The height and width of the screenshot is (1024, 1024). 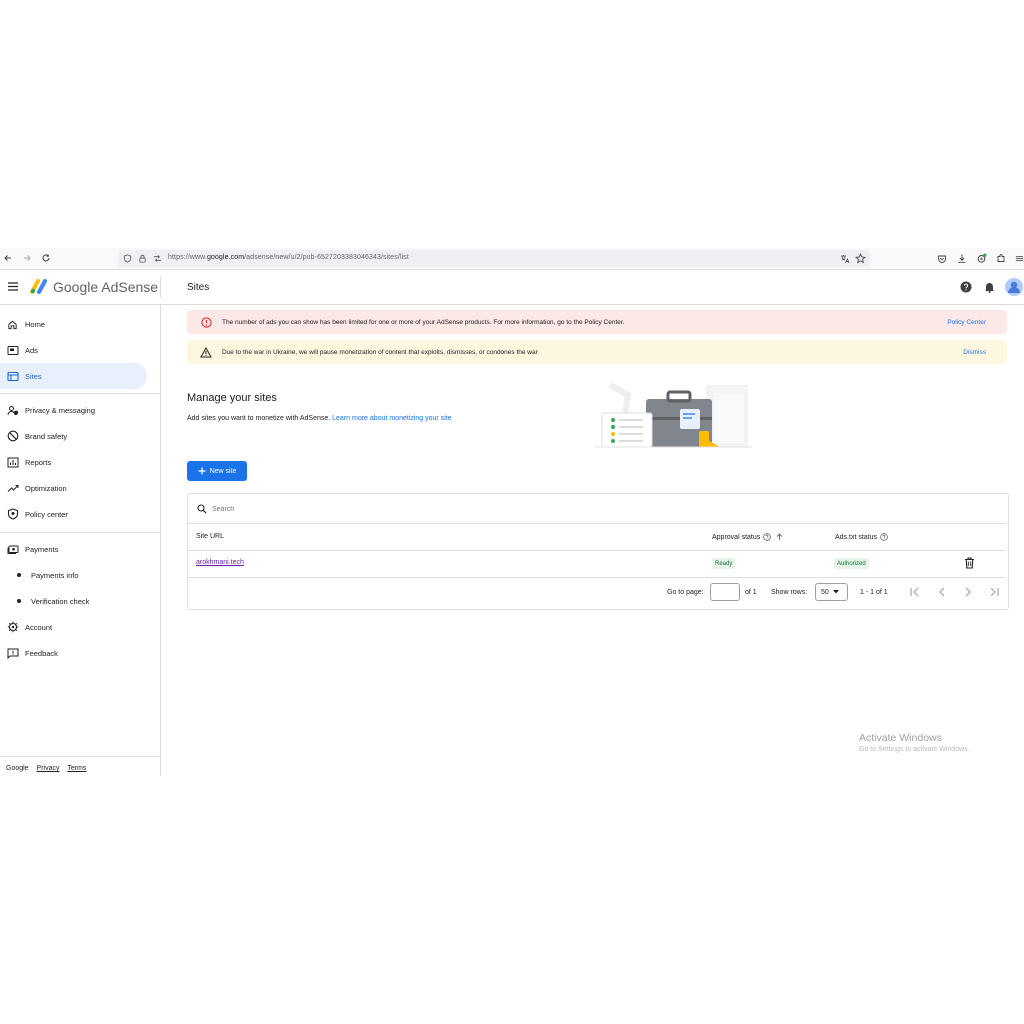 What do you see at coordinates (968, 592) in the screenshot?
I see `next-page-icon` at bounding box center [968, 592].